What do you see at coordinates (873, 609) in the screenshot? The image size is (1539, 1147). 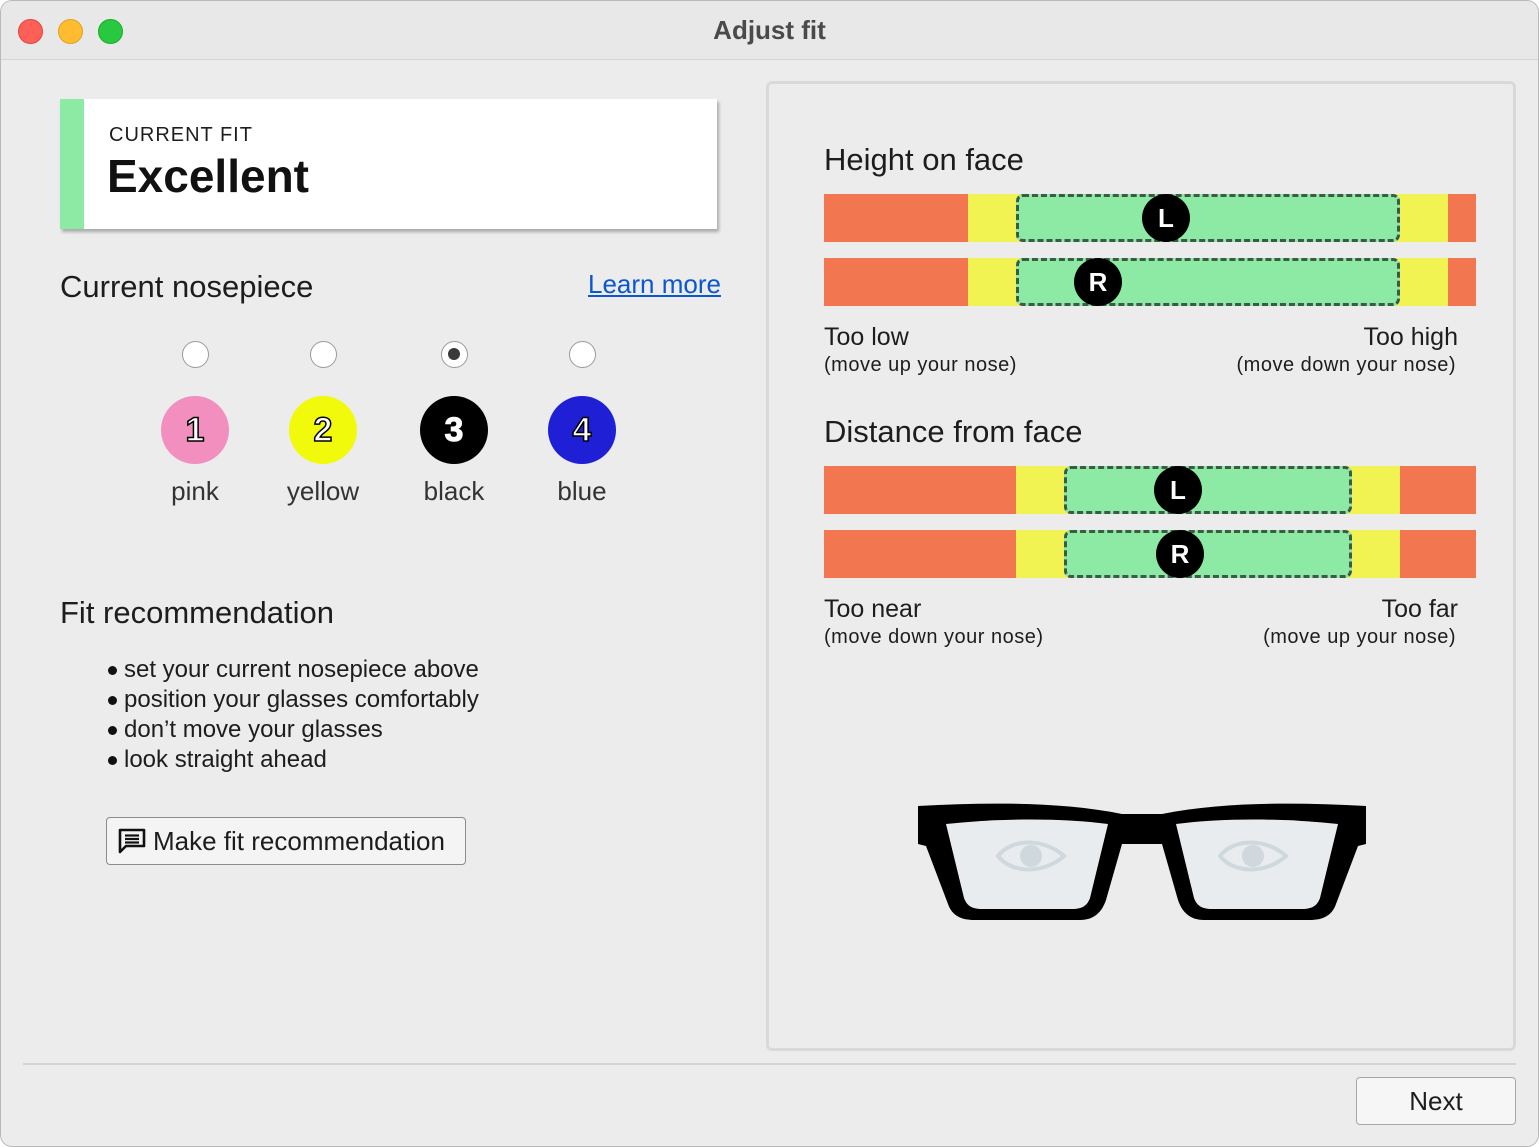 I see `too-near-label: Too near` at bounding box center [873, 609].